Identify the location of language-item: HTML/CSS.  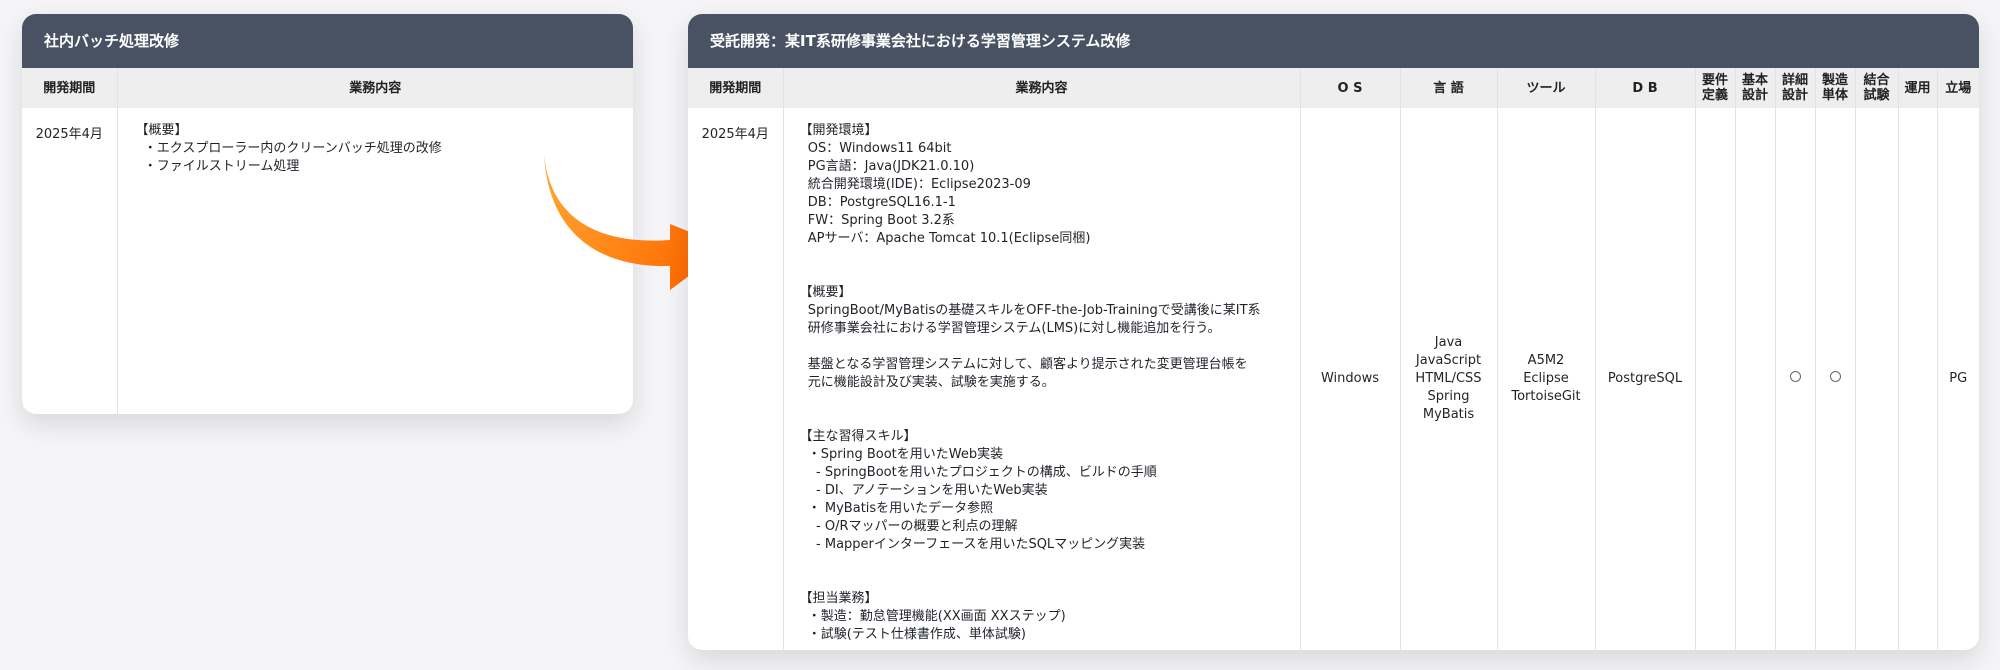
(1448, 378).